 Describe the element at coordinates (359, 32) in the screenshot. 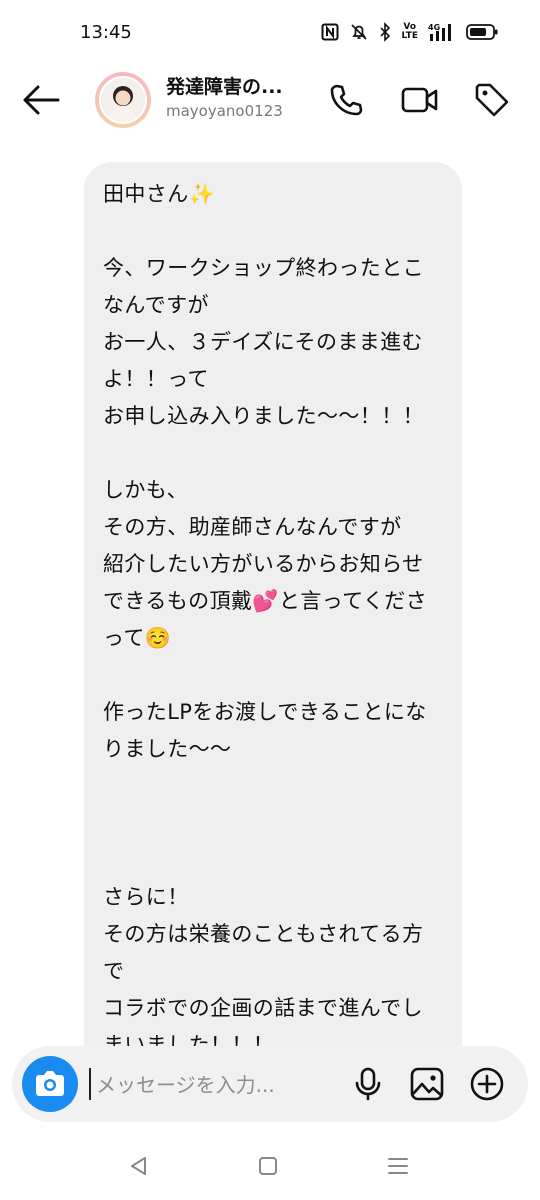

I see `silent-bell-icon` at that location.